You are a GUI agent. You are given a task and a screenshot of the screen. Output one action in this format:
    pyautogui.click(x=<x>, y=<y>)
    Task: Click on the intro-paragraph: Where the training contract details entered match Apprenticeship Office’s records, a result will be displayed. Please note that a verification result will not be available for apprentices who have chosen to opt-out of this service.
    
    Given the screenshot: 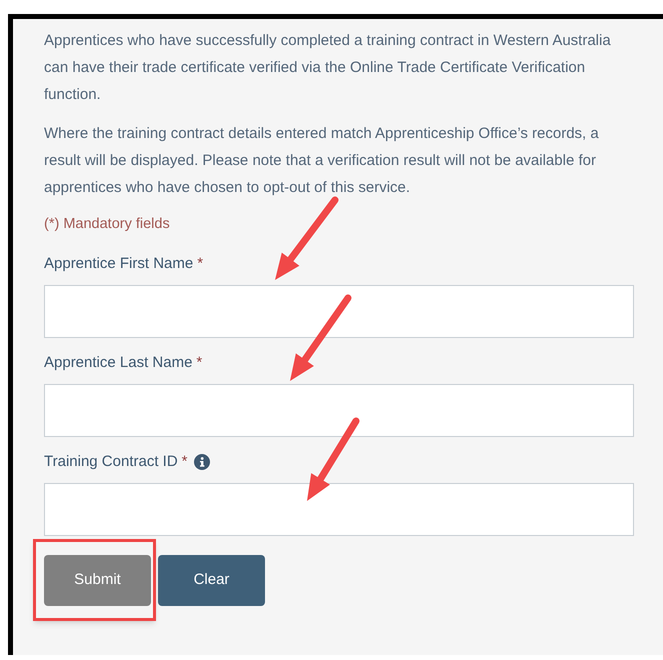 What is the action you would take?
    pyautogui.click(x=322, y=161)
    